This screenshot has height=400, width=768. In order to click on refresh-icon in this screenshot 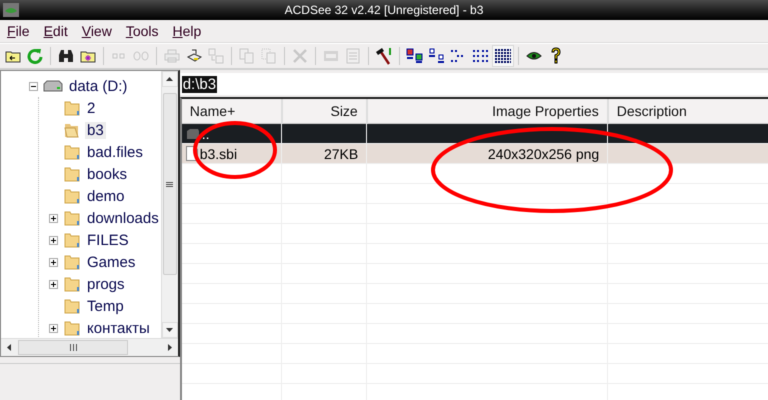, I will do `click(35, 56)`.